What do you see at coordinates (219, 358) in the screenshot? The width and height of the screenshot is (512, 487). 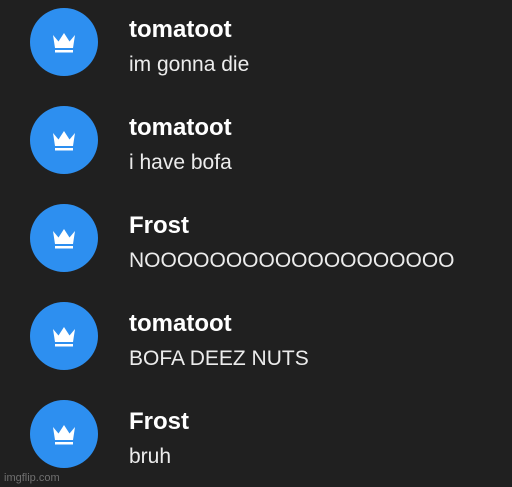 I see `message-text: BOFA DEEZ NUTS` at bounding box center [219, 358].